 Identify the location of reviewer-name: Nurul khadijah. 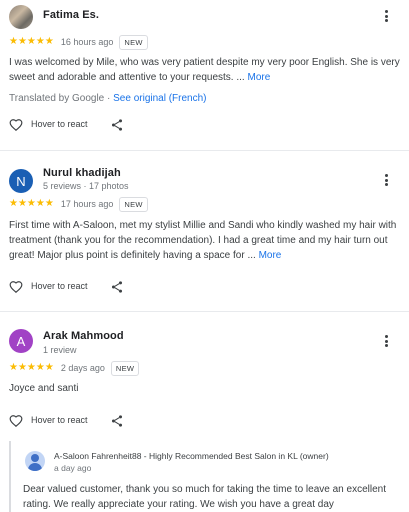
(82, 173).